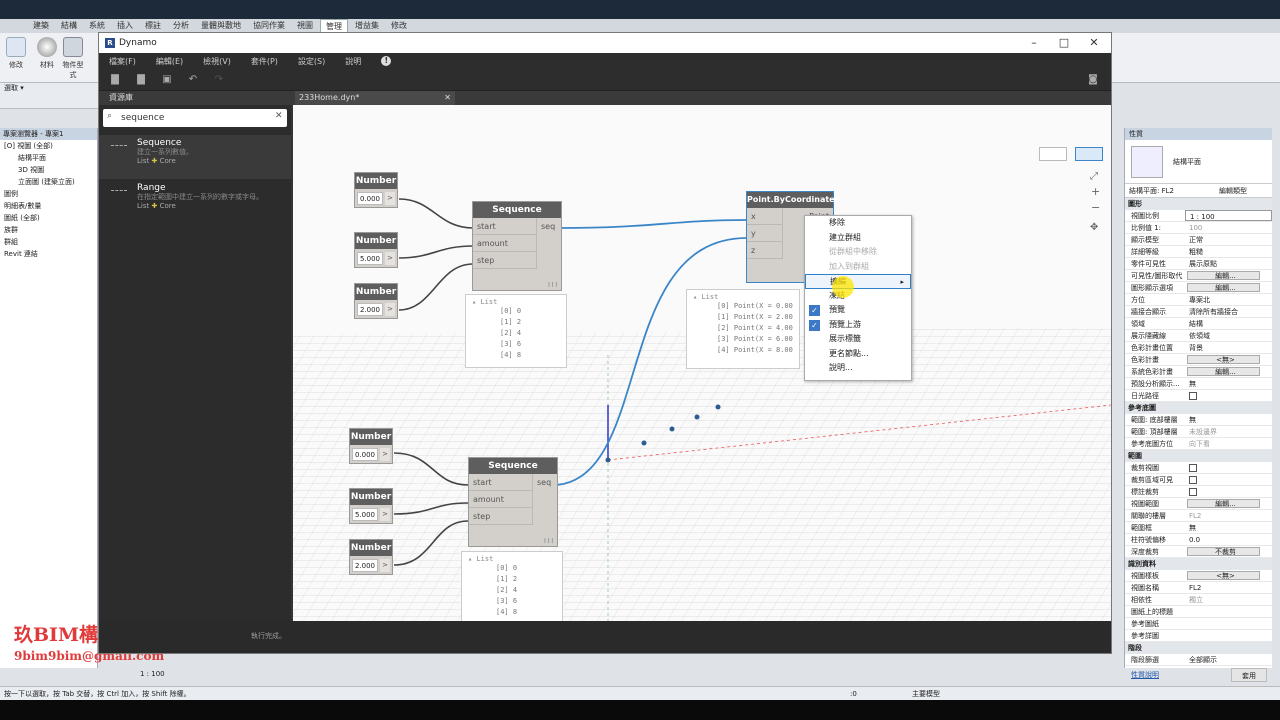 Image resolution: width=1280 pixels, height=720 pixels. I want to click on materials-button: 材料, so click(47, 53).